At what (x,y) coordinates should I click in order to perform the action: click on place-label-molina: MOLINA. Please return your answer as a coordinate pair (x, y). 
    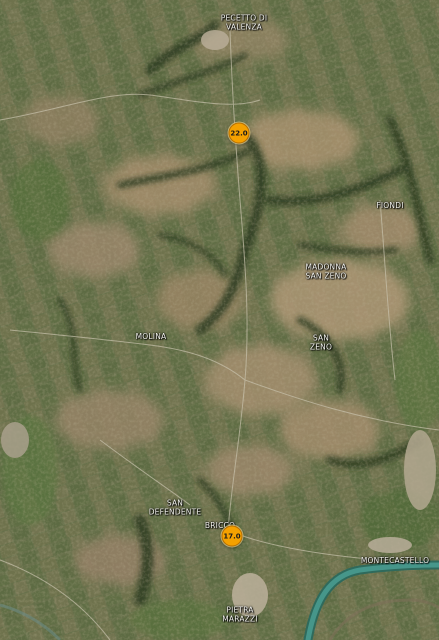
    Looking at the image, I should click on (151, 336).